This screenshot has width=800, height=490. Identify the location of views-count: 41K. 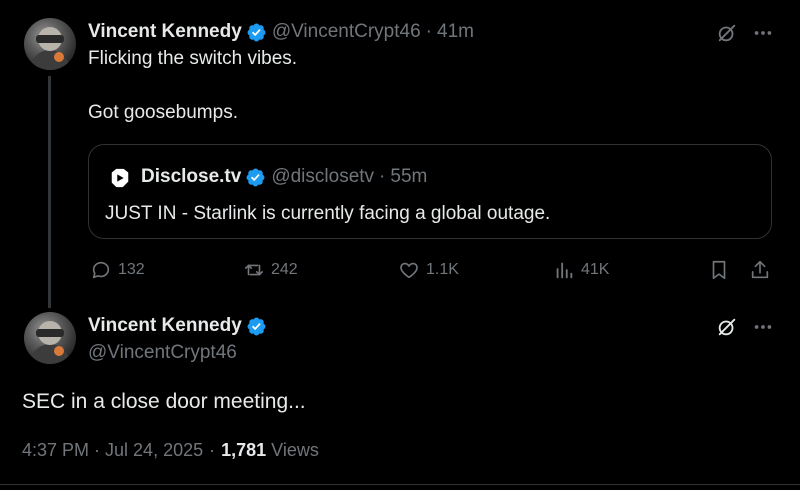
(595, 269).